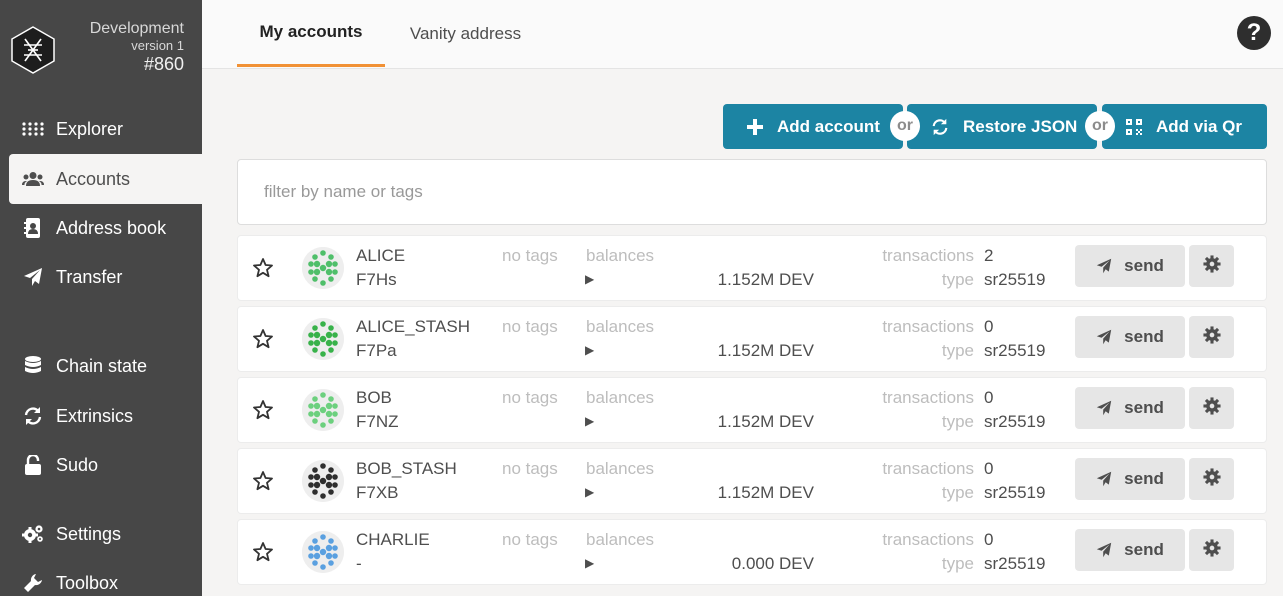  I want to click on sidebar-item-label: Sudo, so click(77, 464).